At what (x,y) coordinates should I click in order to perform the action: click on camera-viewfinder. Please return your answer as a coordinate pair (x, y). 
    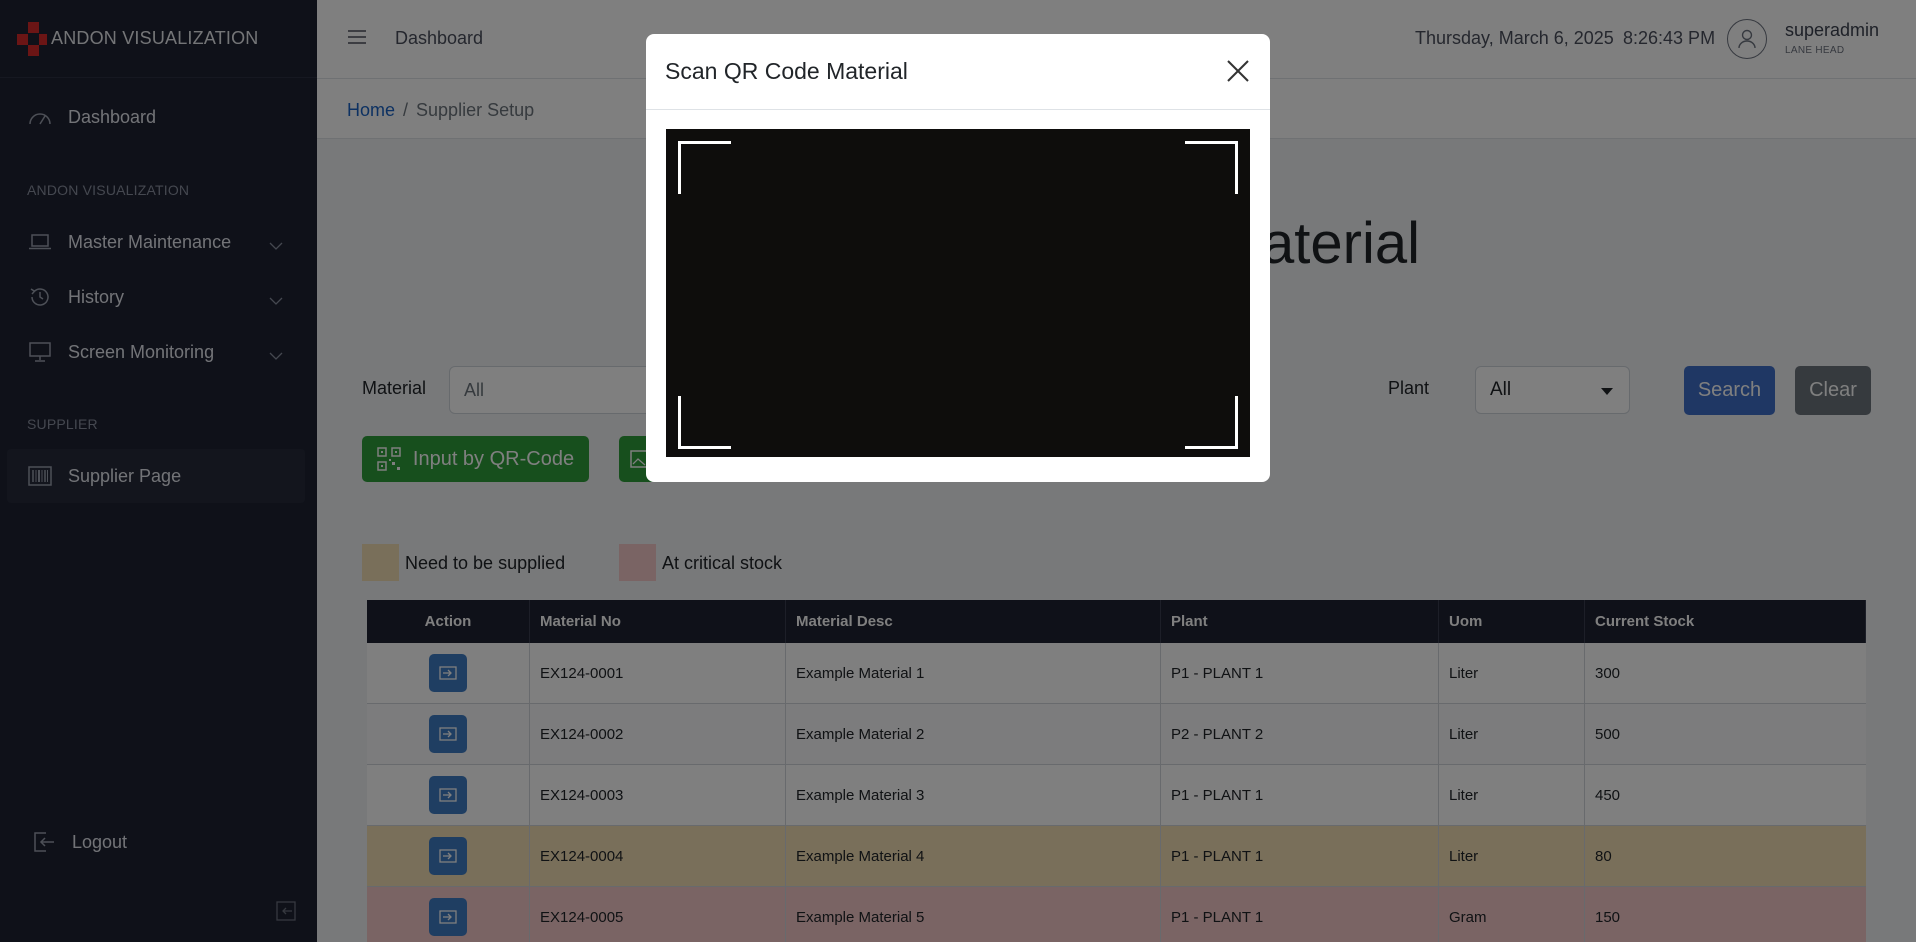
    Looking at the image, I should click on (958, 293).